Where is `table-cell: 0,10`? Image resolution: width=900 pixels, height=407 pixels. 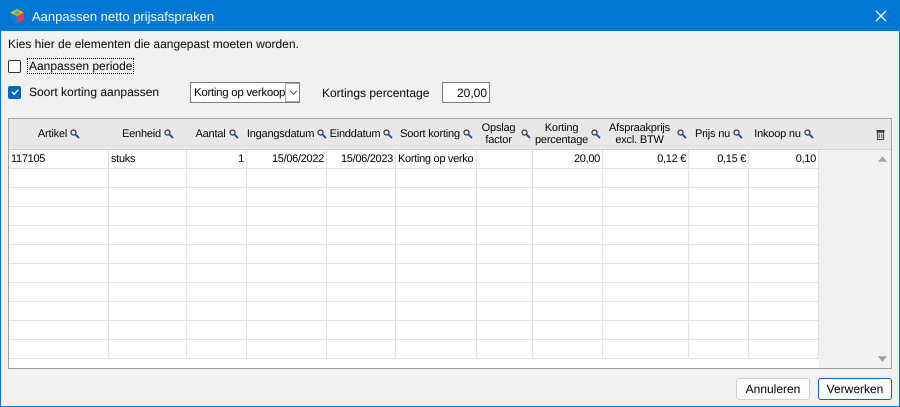
table-cell: 0,10 is located at coordinates (806, 159).